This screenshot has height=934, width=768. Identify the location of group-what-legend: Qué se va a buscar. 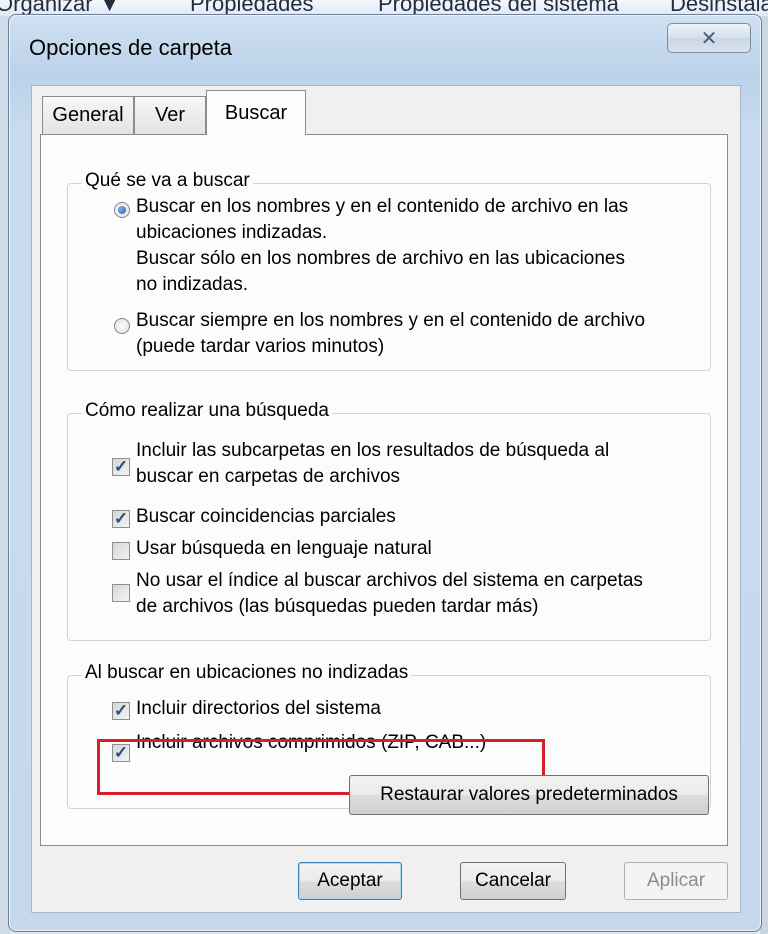
(167, 181).